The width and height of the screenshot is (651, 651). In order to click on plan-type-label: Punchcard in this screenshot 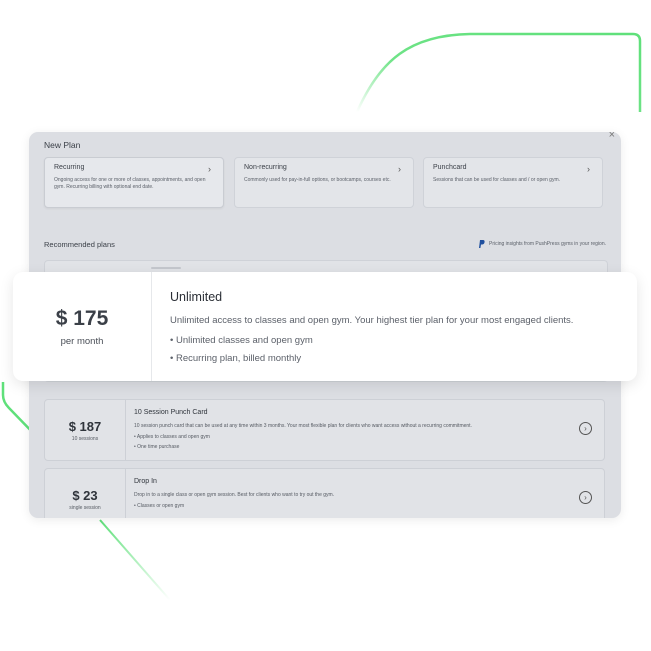, I will do `click(450, 167)`.